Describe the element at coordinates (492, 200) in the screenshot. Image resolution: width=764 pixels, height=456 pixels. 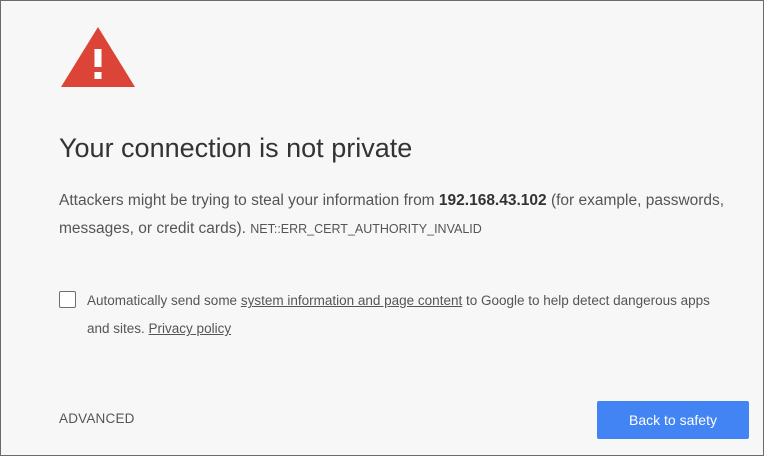
I see `host-address: 192.168.43.102` at that location.